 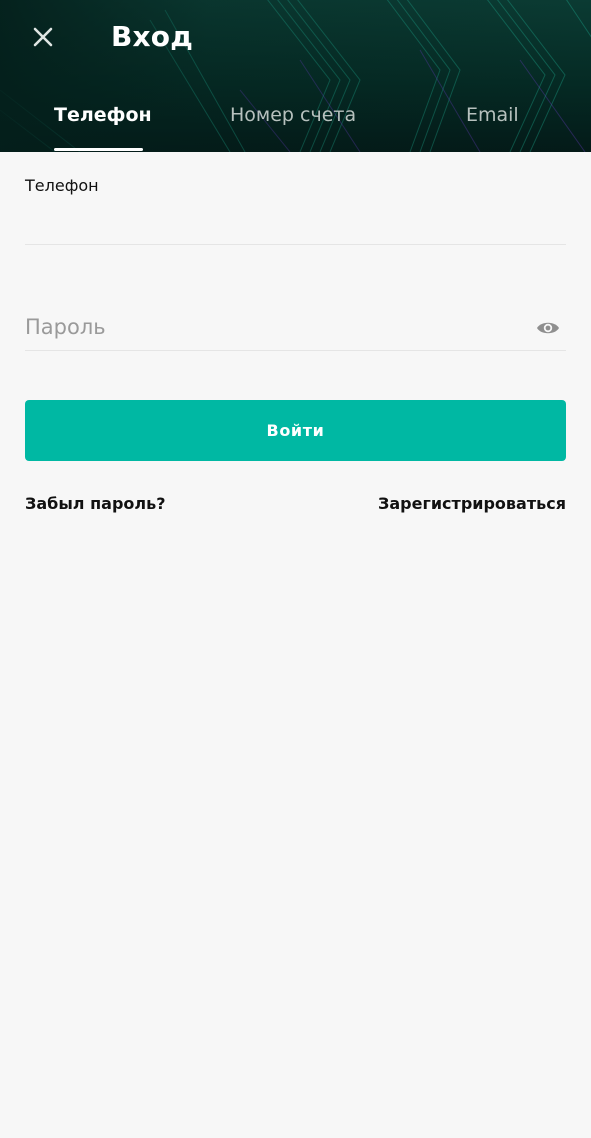 I want to click on tab-phone: Телефон, so click(x=103, y=115).